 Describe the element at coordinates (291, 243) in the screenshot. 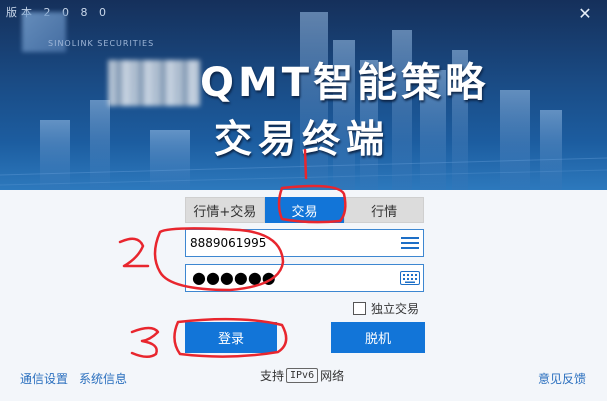

I see `account-input` at that location.